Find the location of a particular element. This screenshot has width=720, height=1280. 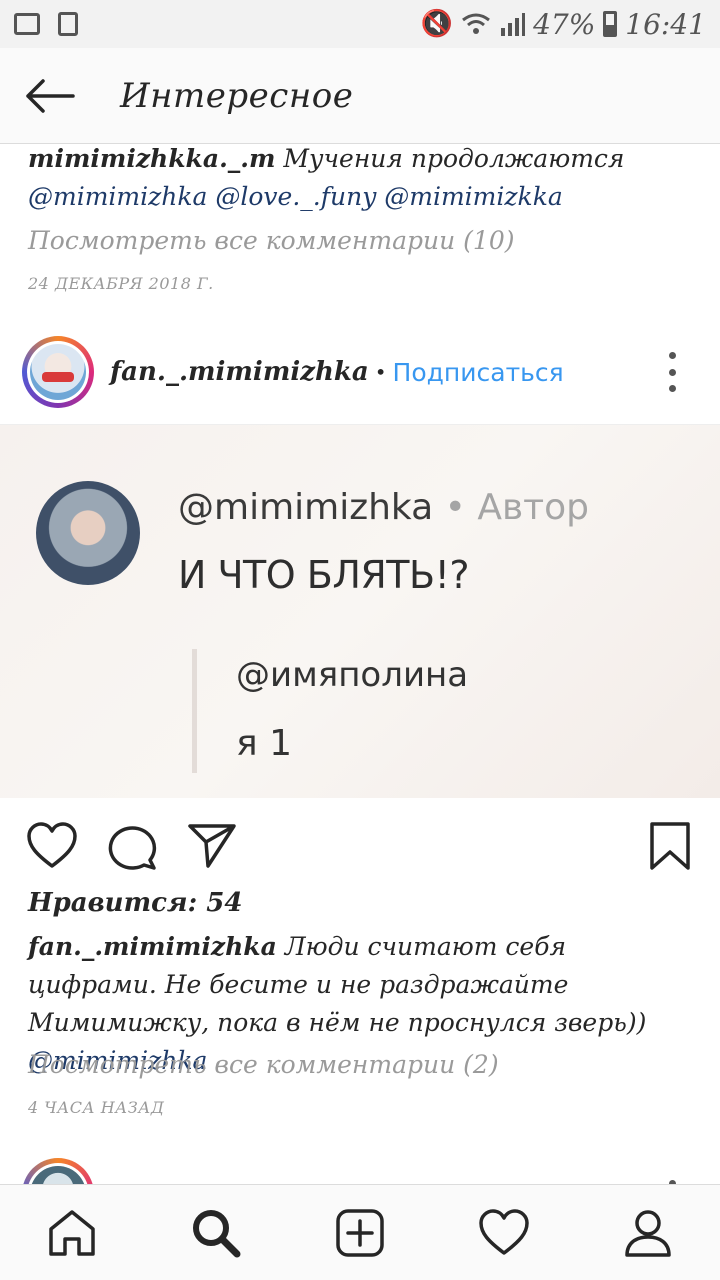

add-post-icon is located at coordinates (360, 1232).